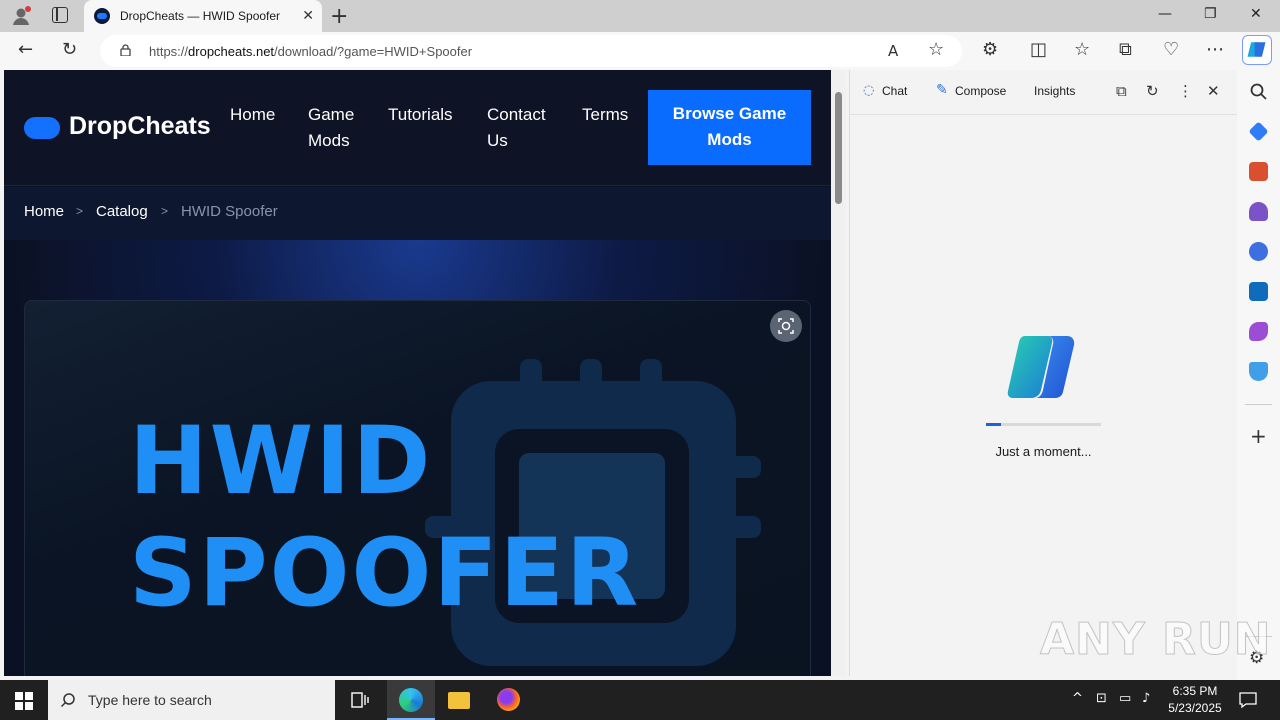 Image resolution: width=1280 pixels, height=720 pixels. Describe the element at coordinates (786, 326) in the screenshot. I see `visual-search-icon` at that location.